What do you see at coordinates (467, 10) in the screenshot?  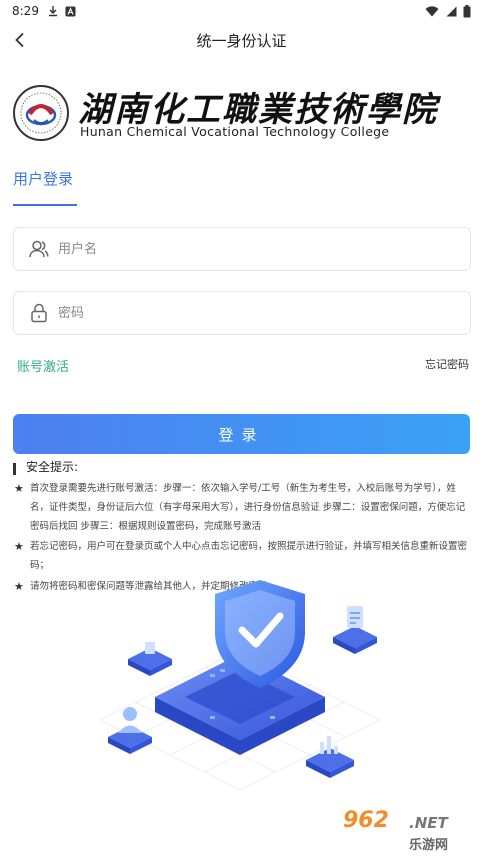 I see `battery-icon` at bounding box center [467, 10].